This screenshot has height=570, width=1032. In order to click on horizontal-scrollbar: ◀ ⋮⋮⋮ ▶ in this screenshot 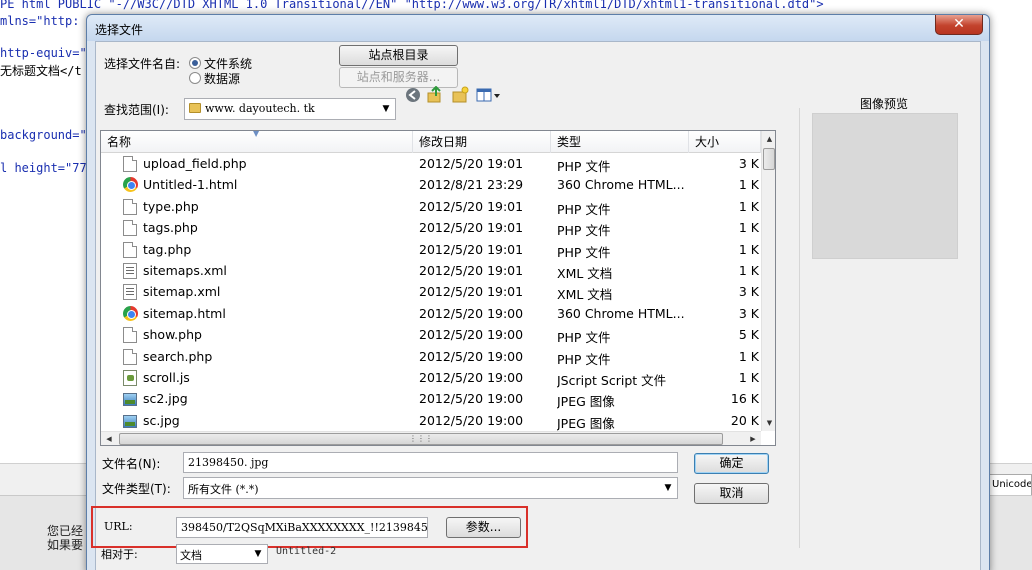, I will do `click(431, 438)`.